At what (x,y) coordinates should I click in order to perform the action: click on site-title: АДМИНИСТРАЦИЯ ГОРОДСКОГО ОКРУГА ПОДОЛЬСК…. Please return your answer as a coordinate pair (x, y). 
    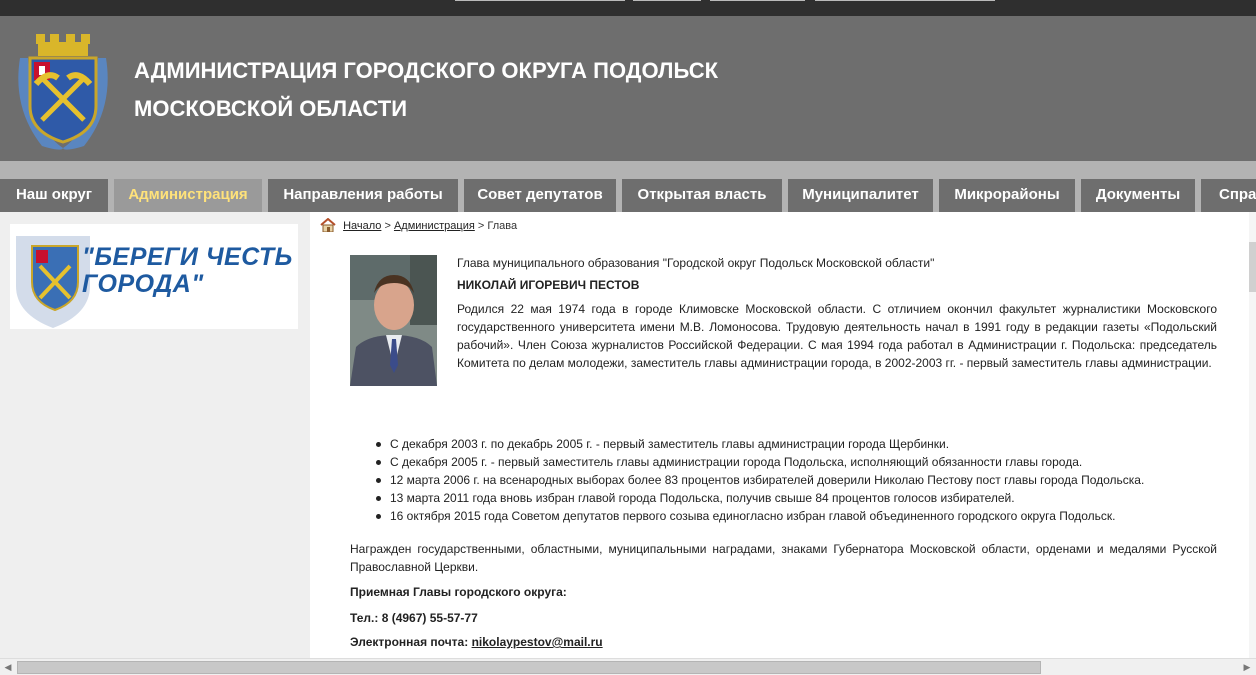
    Looking at the image, I should click on (426, 90).